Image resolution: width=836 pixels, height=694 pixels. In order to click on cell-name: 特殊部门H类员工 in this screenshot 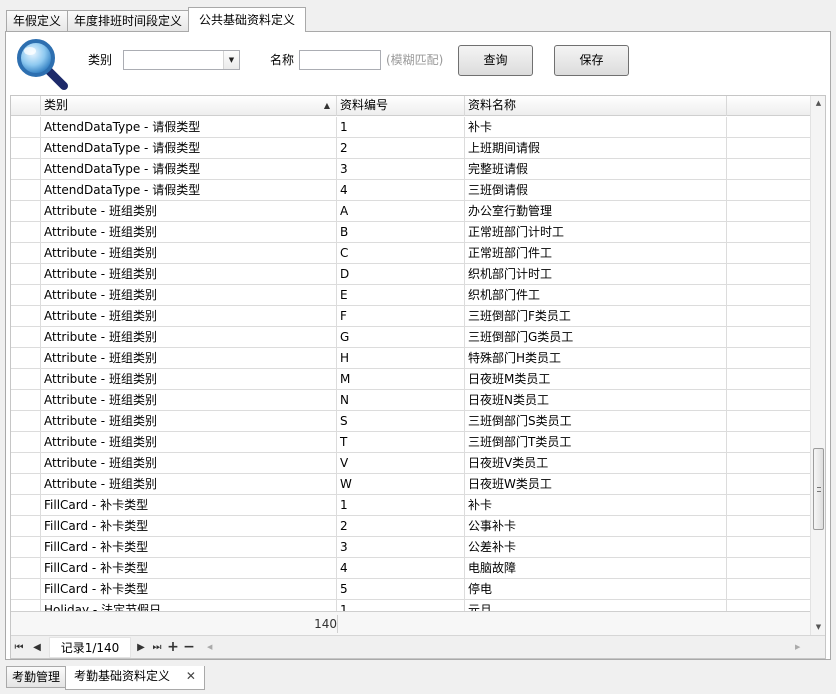, I will do `click(596, 358)`.